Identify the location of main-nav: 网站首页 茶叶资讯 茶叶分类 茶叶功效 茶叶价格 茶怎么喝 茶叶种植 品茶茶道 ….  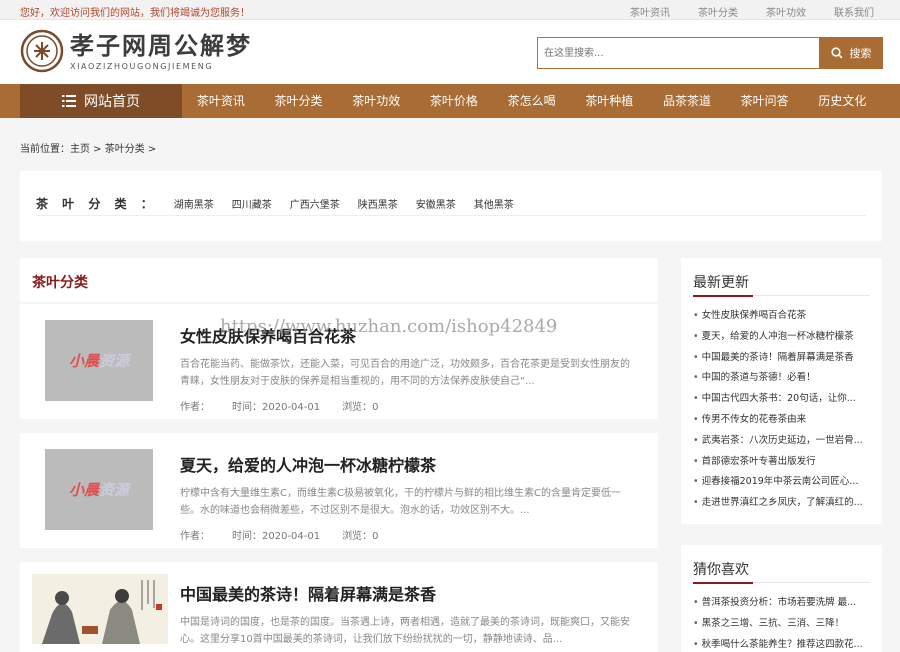
(450, 101).